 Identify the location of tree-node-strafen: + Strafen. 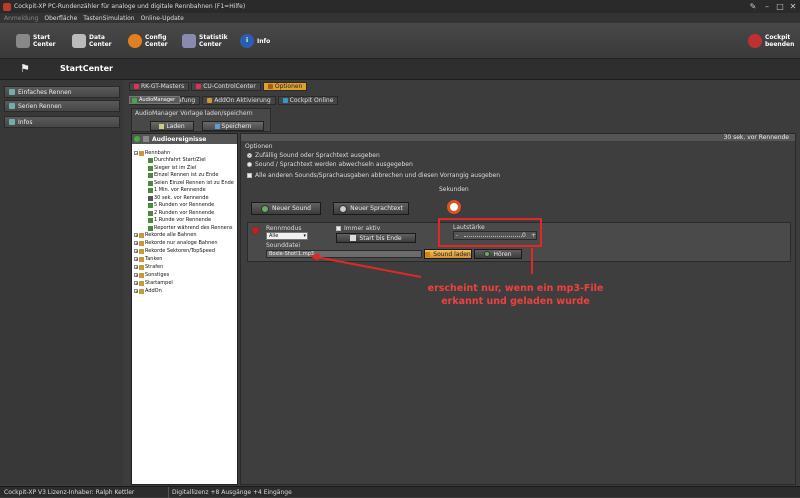
(148, 267).